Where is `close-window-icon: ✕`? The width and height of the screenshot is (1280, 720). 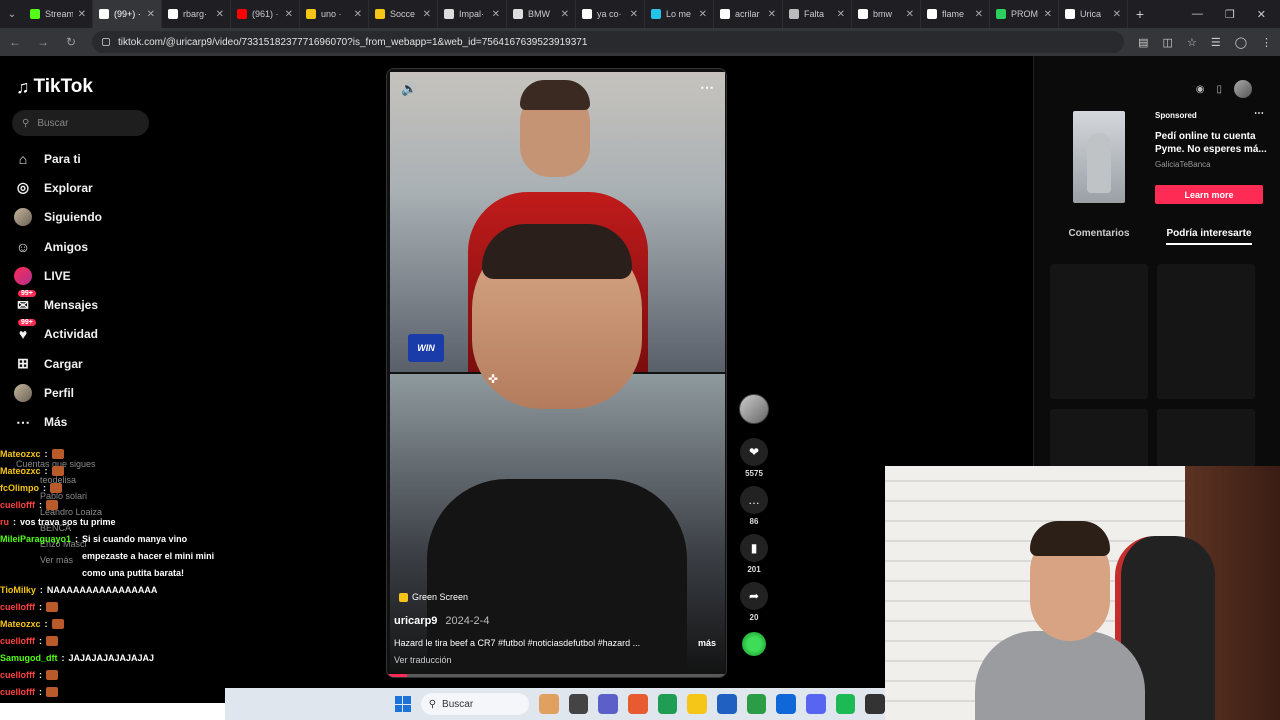
close-window-icon: ✕ is located at coordinates (1261, 14).